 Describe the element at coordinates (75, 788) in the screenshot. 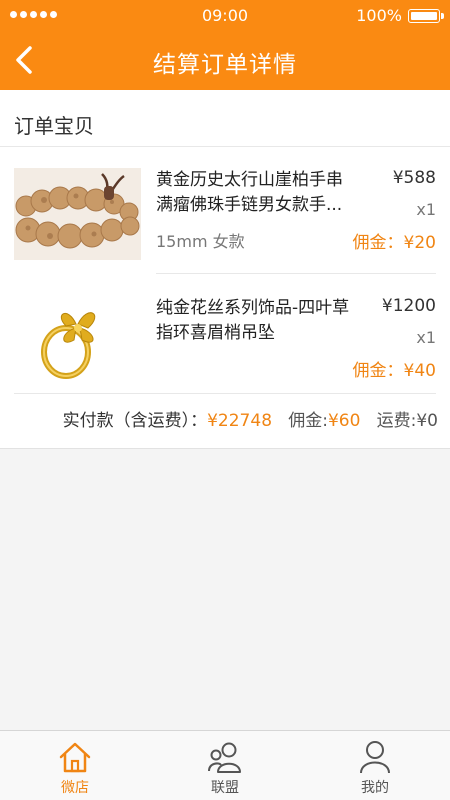

I see `tab-label: 微店` at that location.